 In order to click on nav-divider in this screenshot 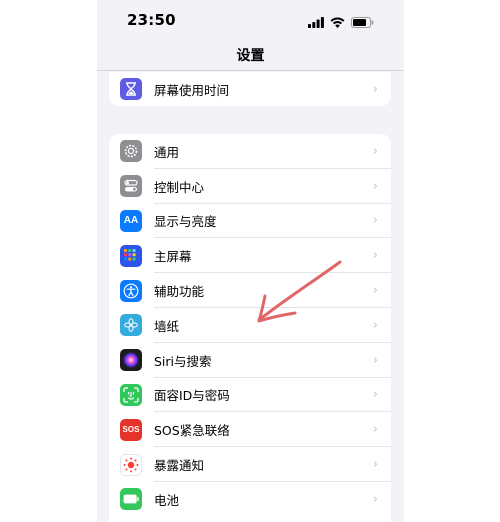, I will do `click(250, 70)`.